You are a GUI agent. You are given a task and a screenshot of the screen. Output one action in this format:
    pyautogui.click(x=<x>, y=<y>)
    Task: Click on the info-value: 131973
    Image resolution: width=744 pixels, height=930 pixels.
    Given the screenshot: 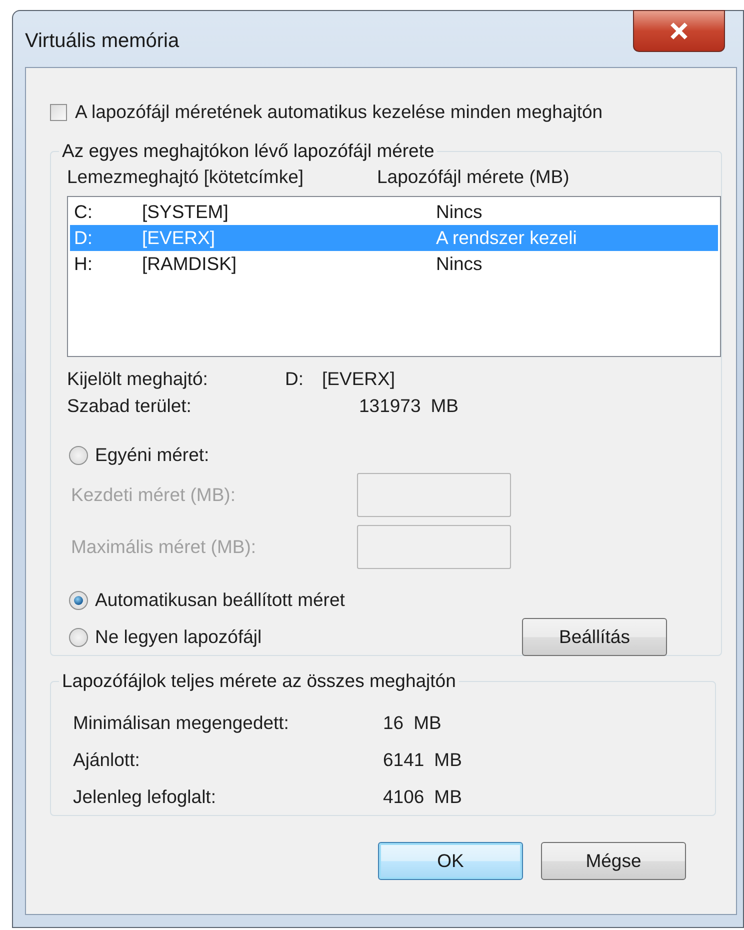 What is the action you would take?
    pyautogui.click(x=390, y=405)
    